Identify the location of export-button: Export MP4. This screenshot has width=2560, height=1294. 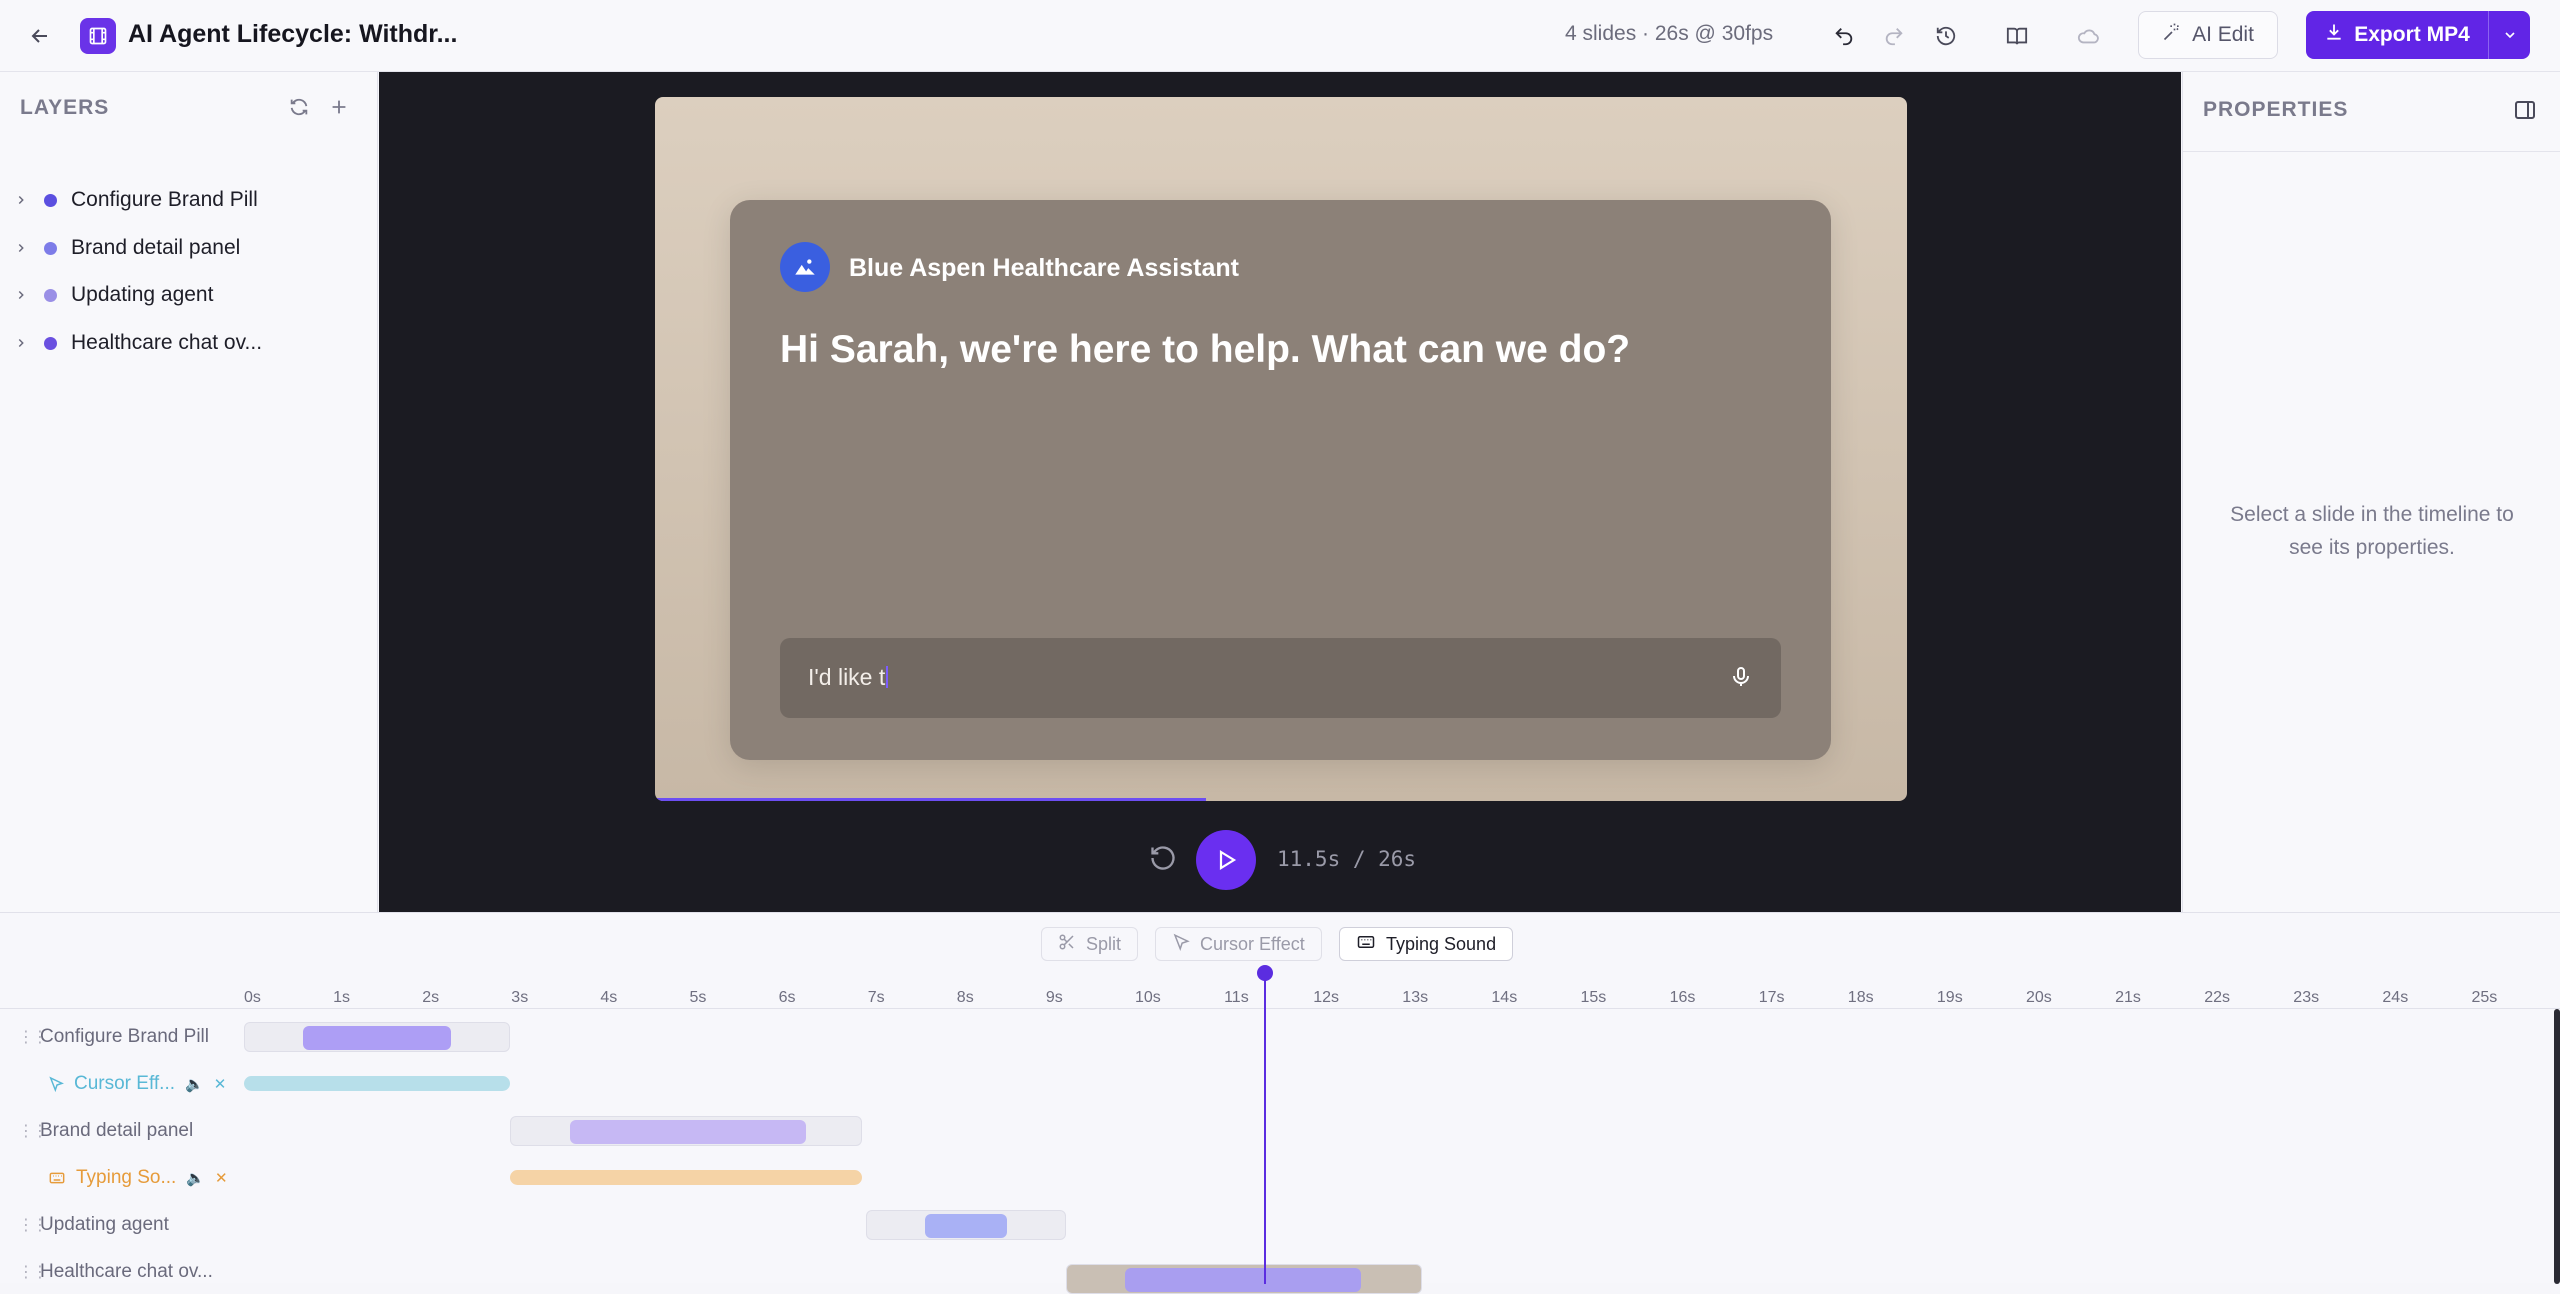
(2397, 35).